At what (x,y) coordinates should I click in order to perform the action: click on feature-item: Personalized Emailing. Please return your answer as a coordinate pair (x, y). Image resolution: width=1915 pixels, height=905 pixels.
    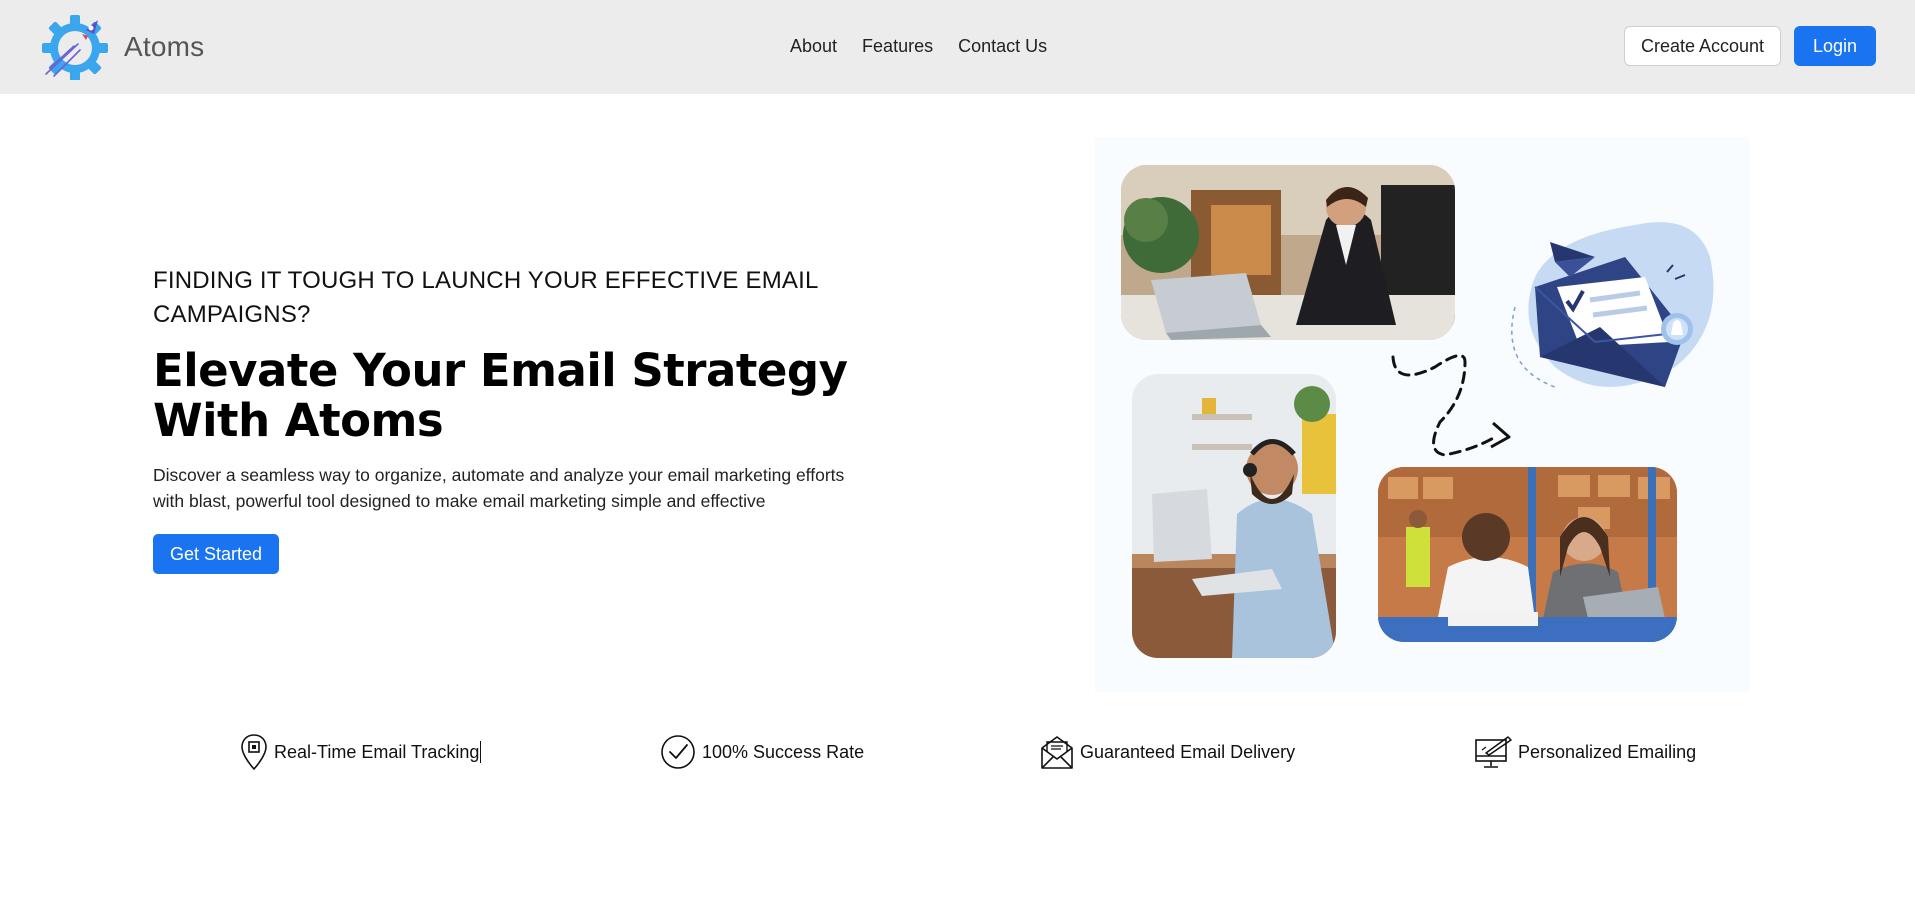
    Looking at the image, I should click on (1585, 752).